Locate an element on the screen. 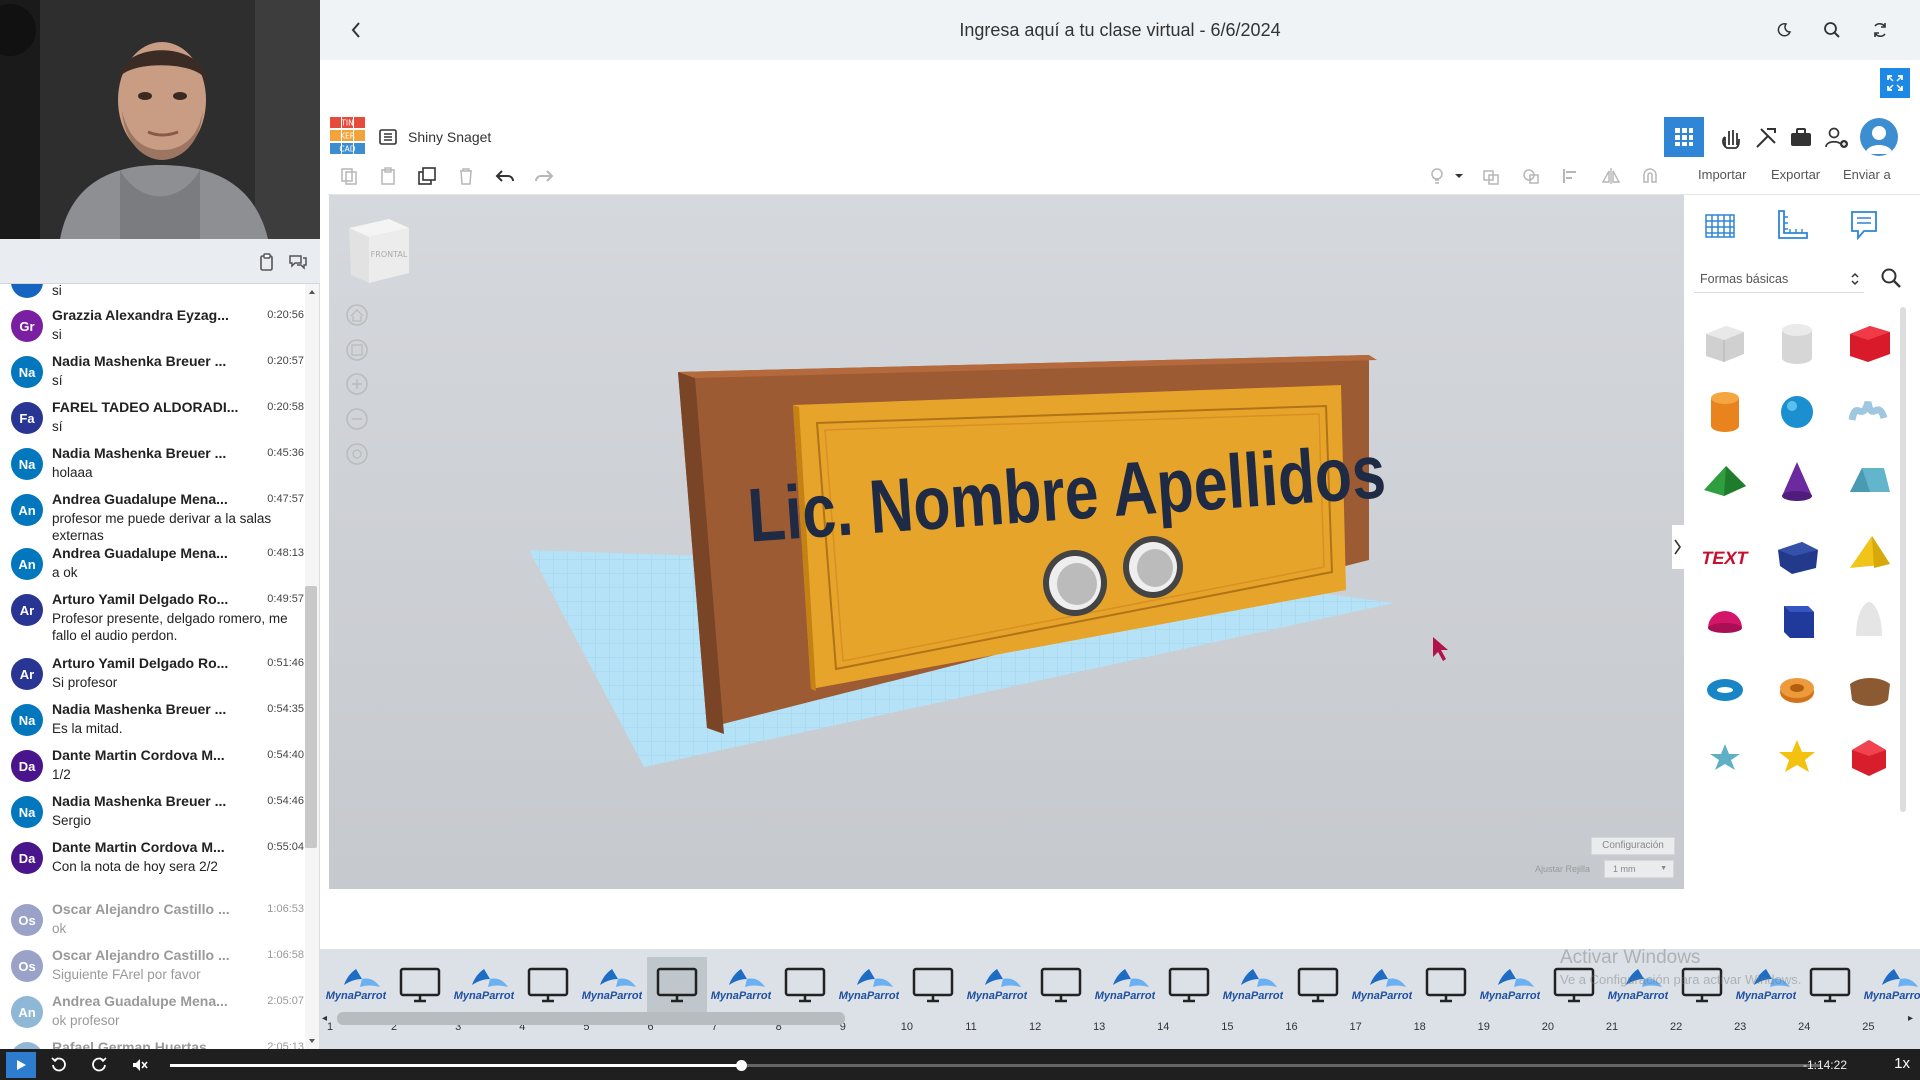 Image resolution: width=1920 pixels, height=1080 pixels. shape-box-navy is located at coordinates (1797, 554).